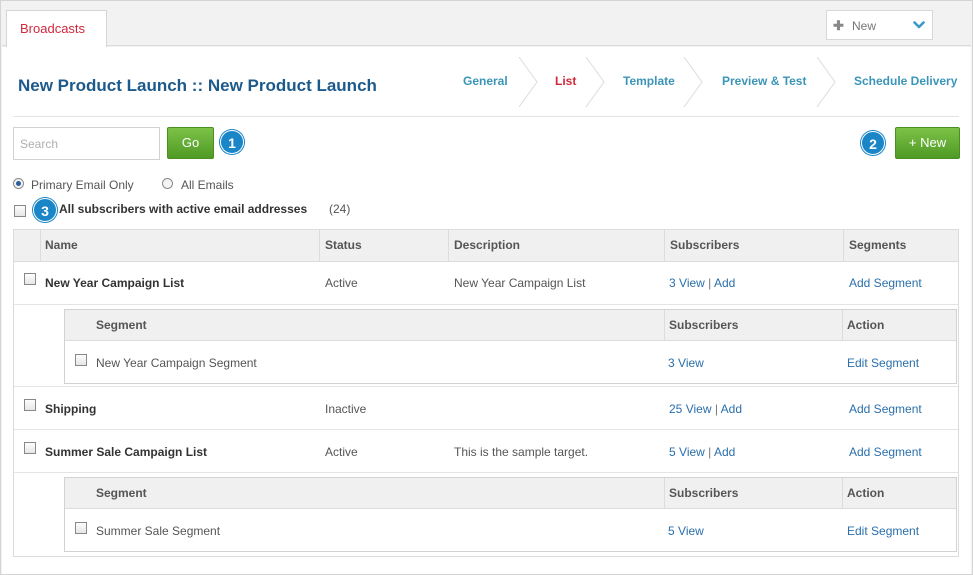  What do you see at coordinates (232, 142) in the screenshot?
I see `callout-badge-1: 1` at bounding box center [232, 142].